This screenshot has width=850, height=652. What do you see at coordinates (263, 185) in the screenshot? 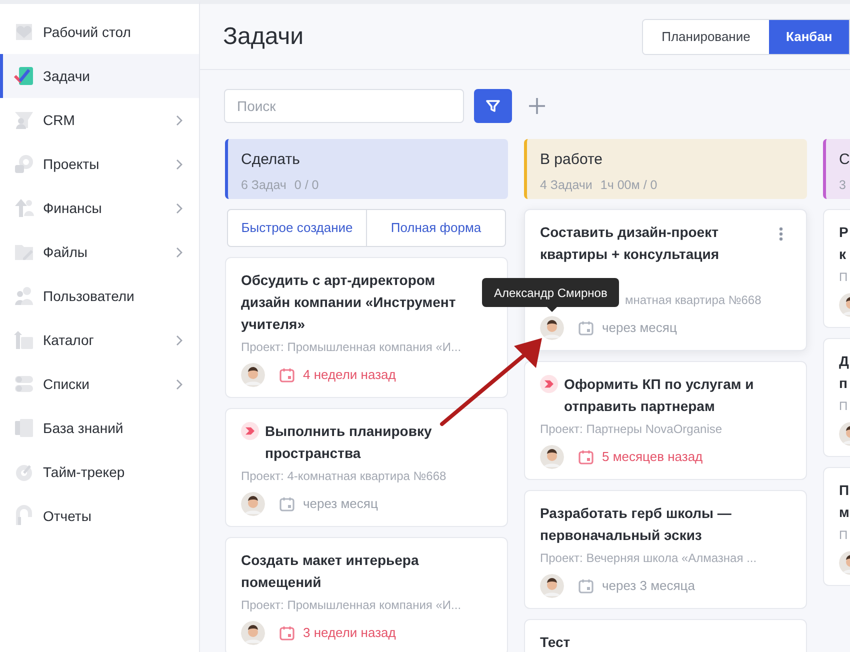
I see `task-count: 6 Задач` at bounding box center [263, 185].